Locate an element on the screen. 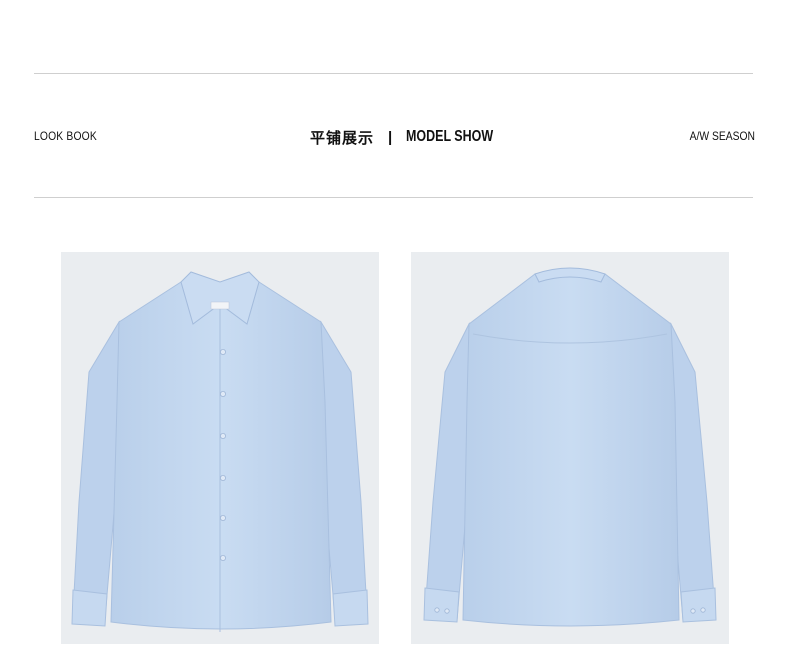 This screenshot has width=790, height=654. top-divider is located at coordinates (393, 73).